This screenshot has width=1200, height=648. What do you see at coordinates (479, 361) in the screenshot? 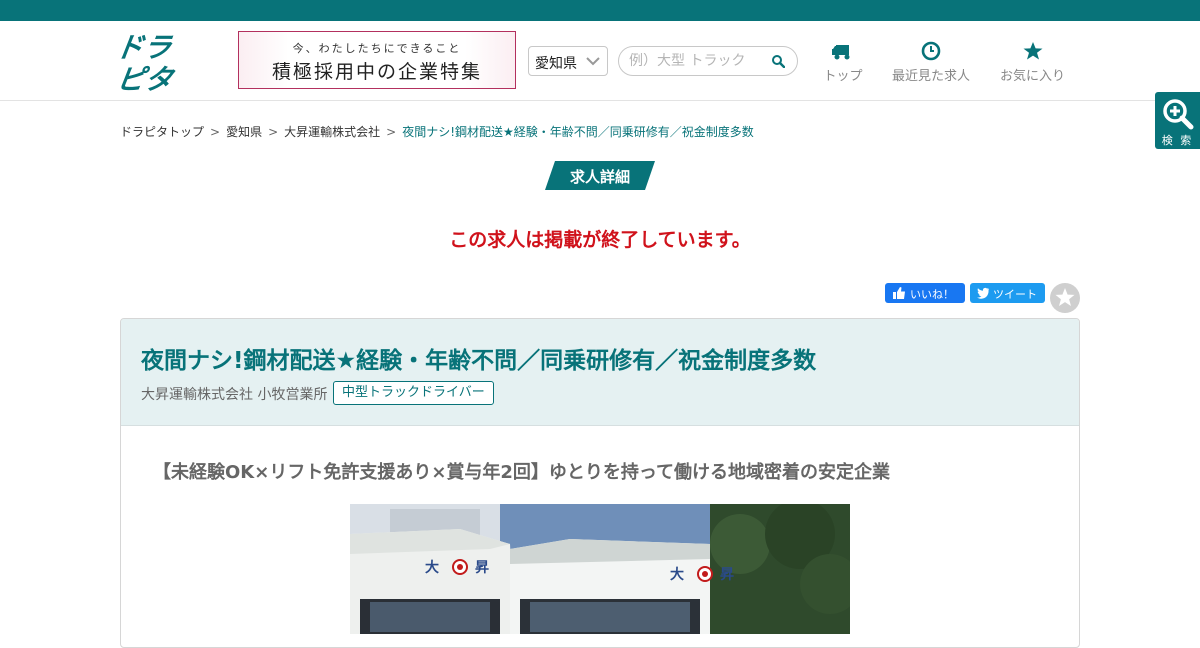
I see `job-title: 夜間ナシ!鋼材配送★経験・年齢不問／同乗研修有／祝金制度多数` at bounding box center [479, 361].